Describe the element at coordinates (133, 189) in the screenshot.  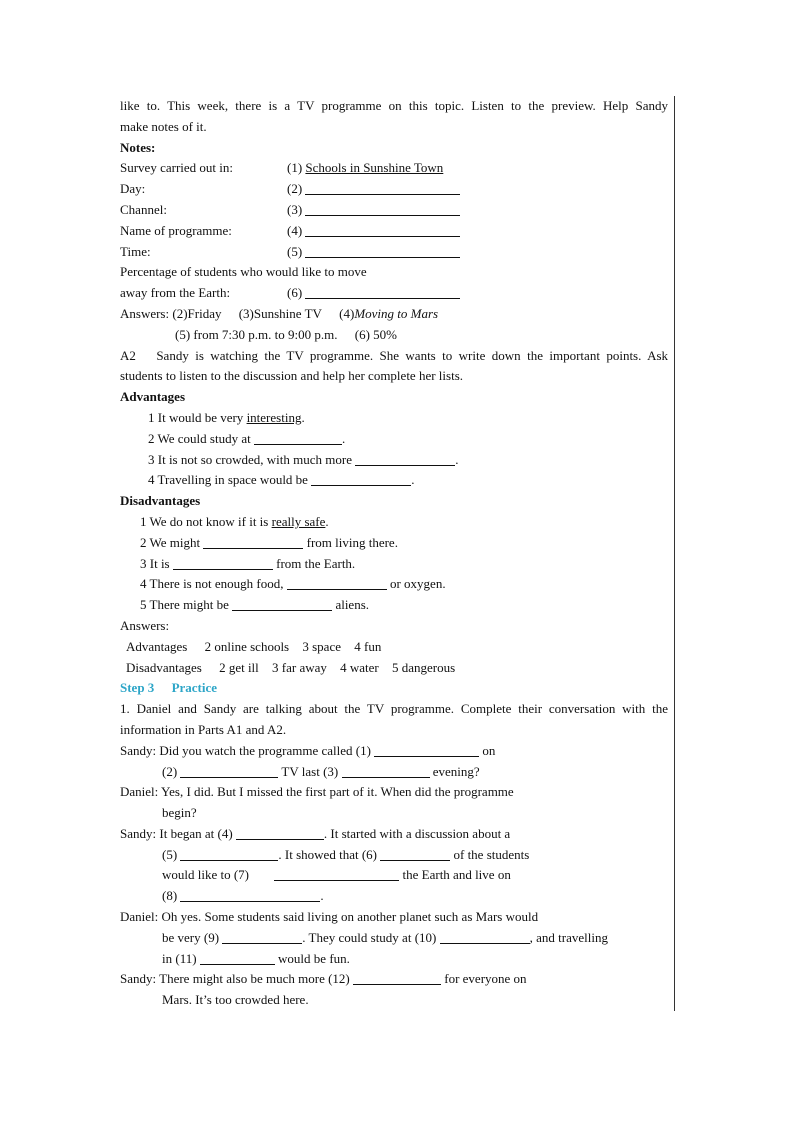
I see `notes-label: Day:` at that location.